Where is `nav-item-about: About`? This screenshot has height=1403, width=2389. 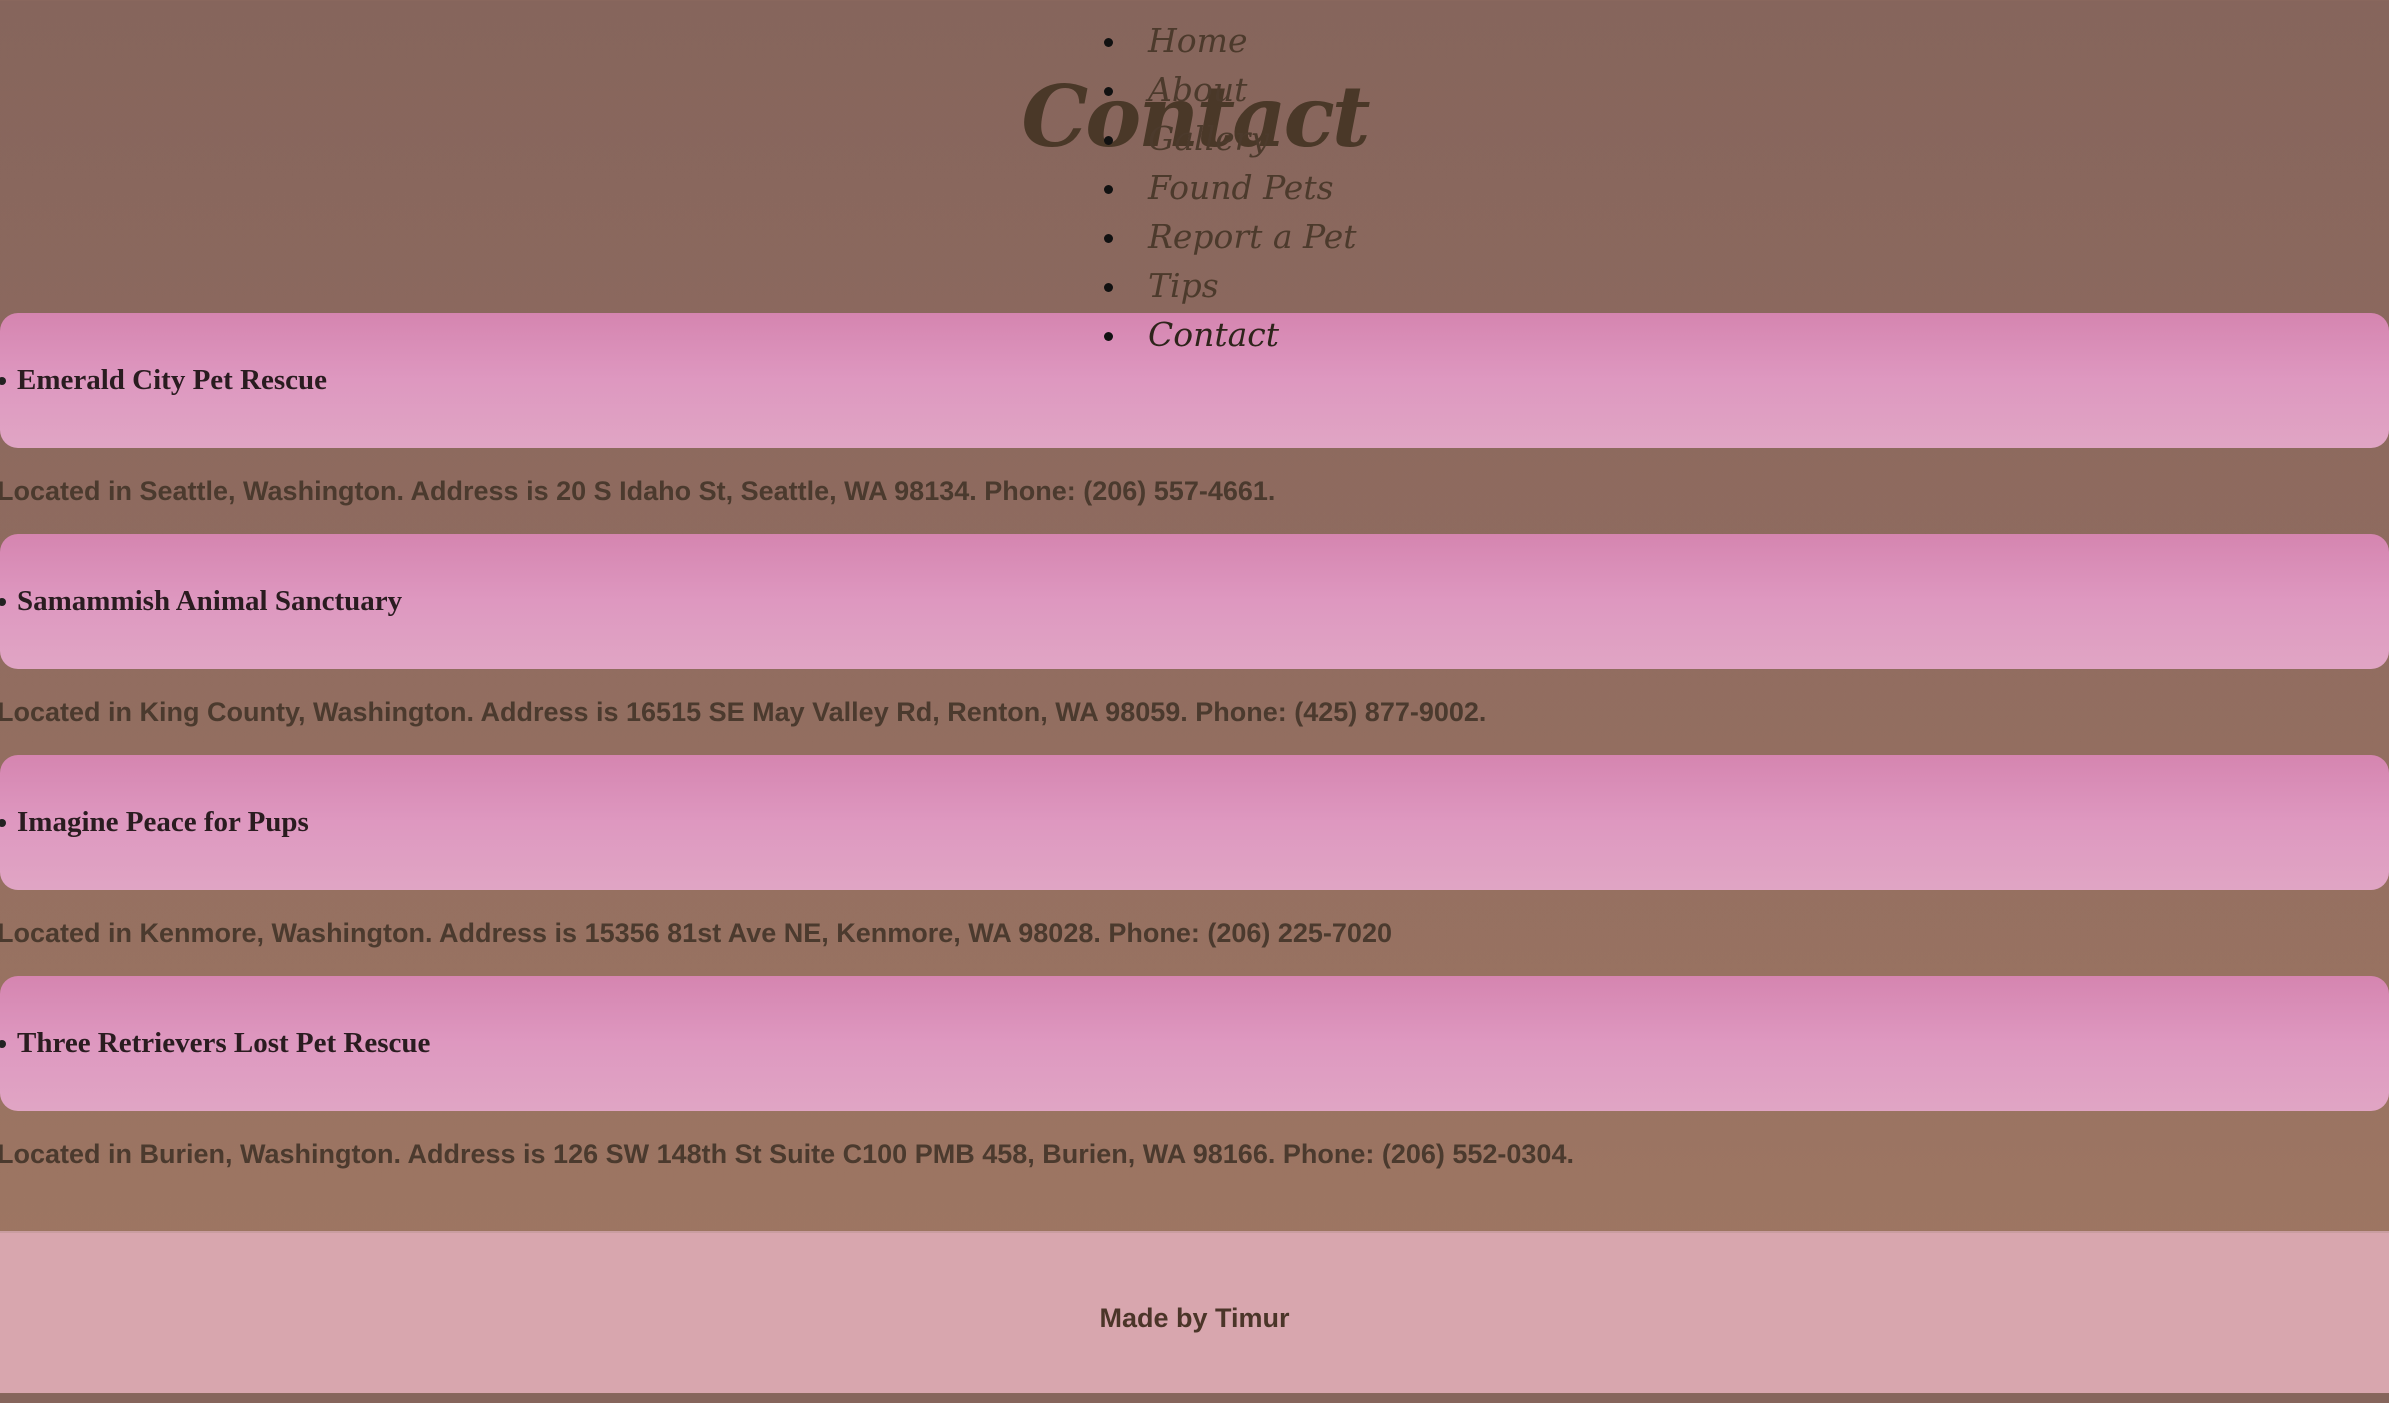
nav-item-about: About is located at coordinates (1227, 89).